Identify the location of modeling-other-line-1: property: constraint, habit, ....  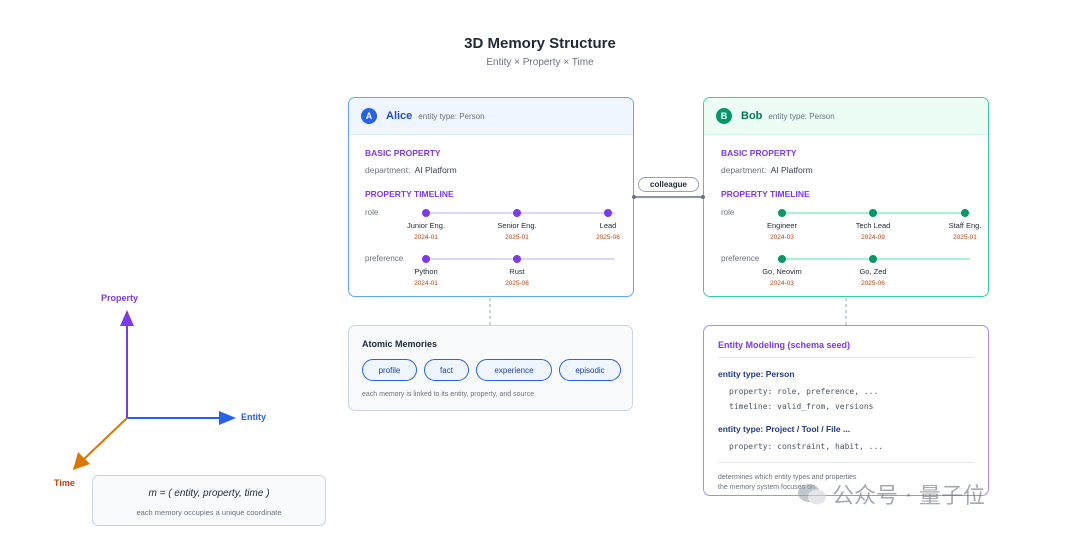
(806, 446).